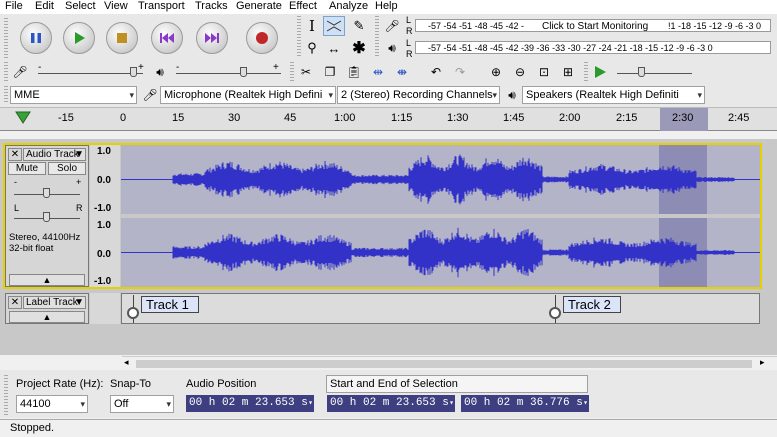  What do you see at coordinates (386, 6) in the screenshot?
I see `menu-help: Help` at bounding box center [386, 6].